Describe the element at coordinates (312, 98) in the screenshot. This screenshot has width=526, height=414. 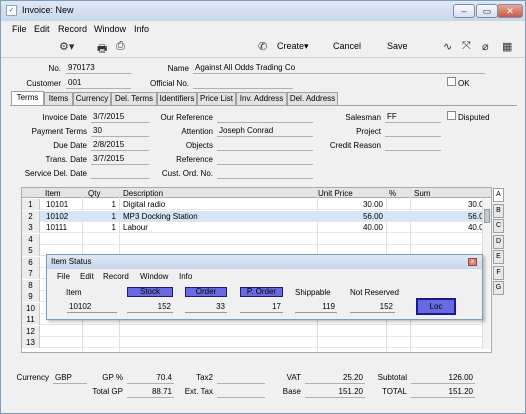
I see `tab-del-address: Del. Address` at that location.